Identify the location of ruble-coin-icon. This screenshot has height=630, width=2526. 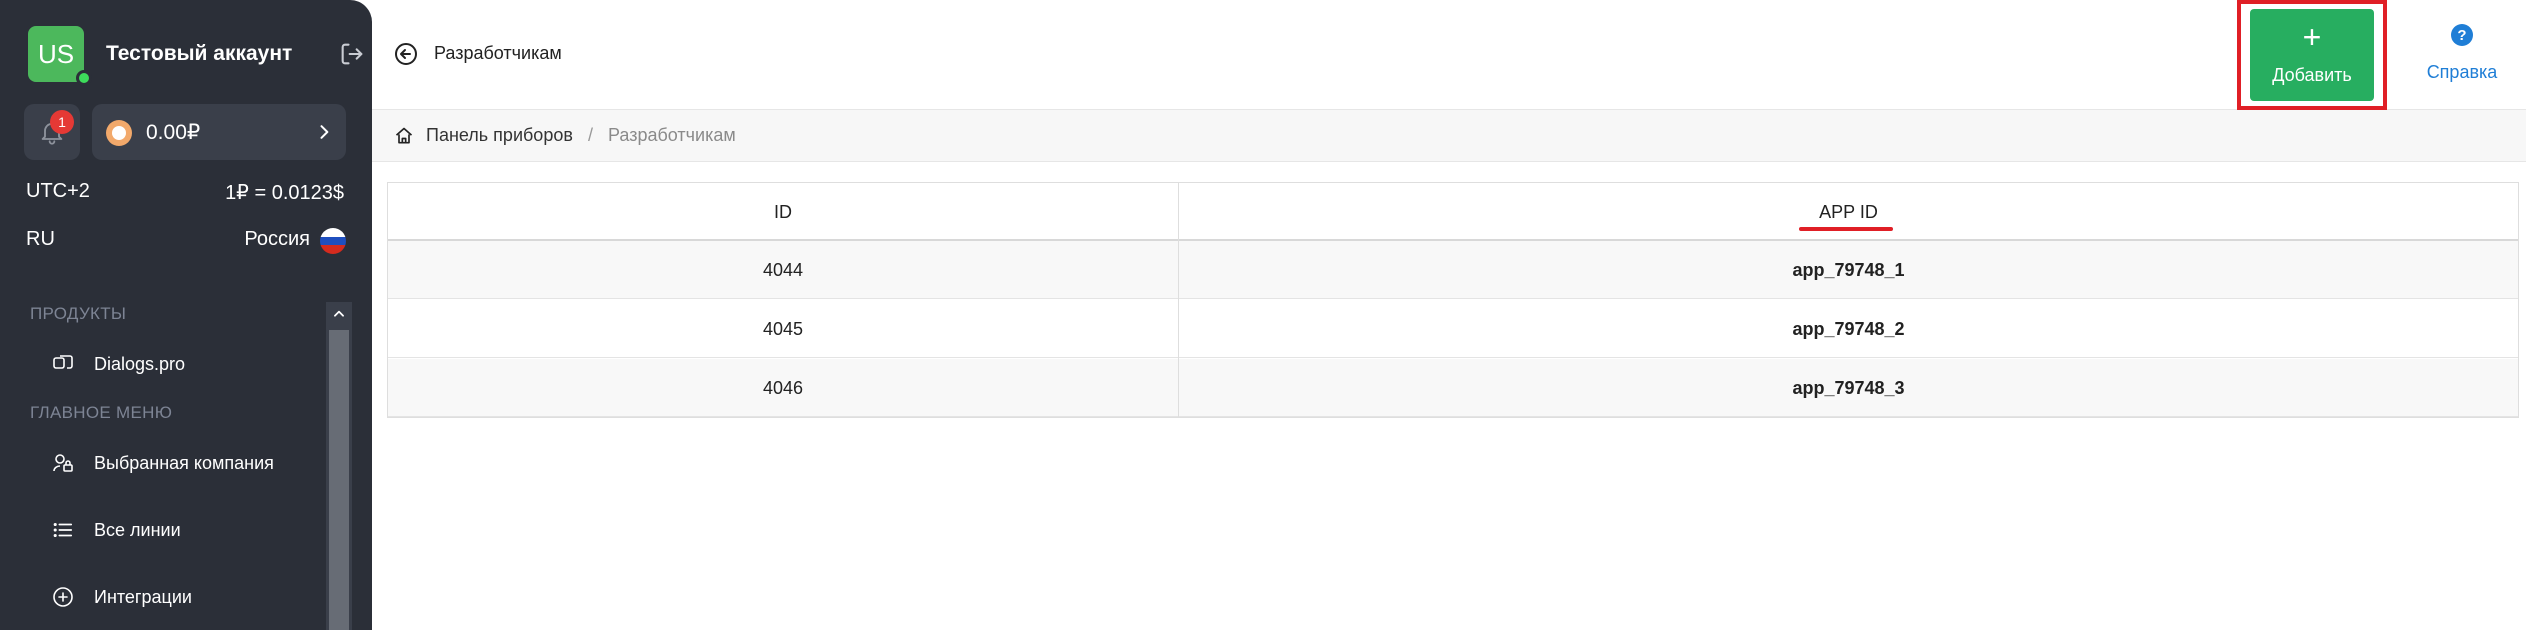
(119, 133).